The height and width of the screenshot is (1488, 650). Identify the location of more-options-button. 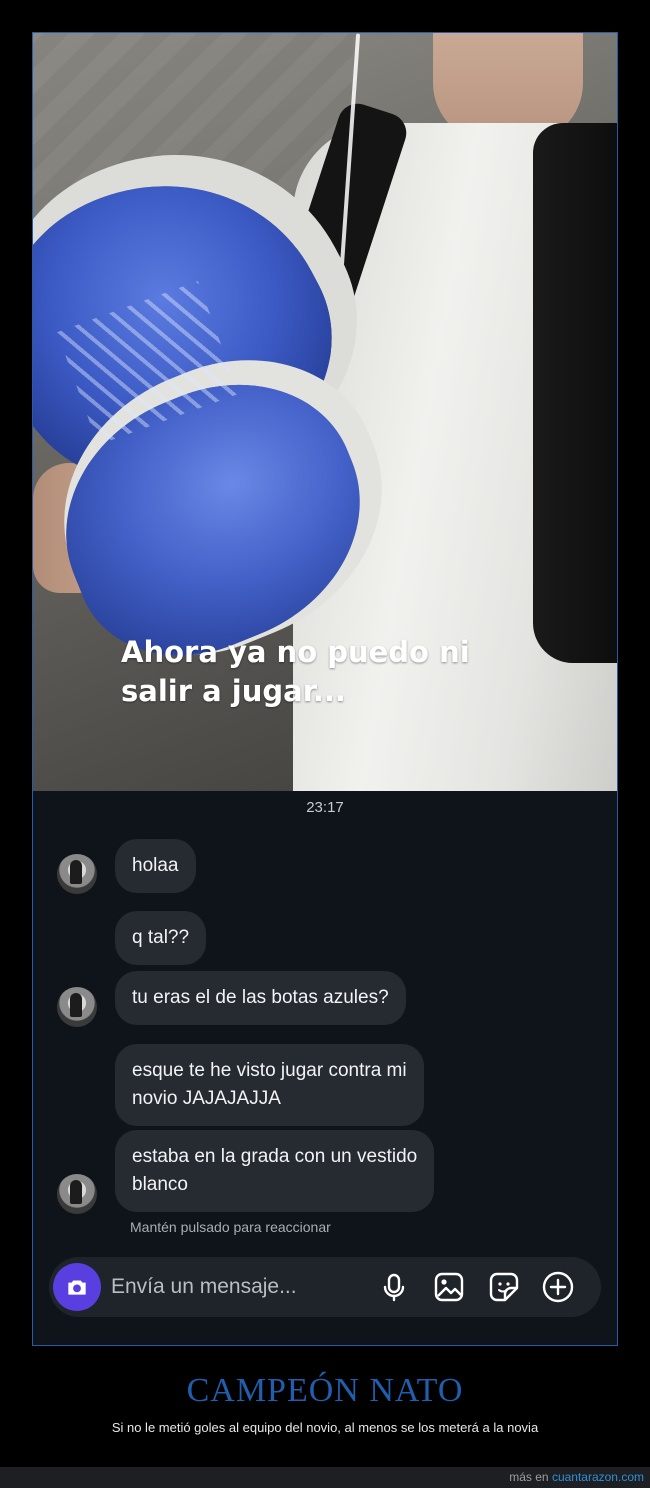
(558, 1287).